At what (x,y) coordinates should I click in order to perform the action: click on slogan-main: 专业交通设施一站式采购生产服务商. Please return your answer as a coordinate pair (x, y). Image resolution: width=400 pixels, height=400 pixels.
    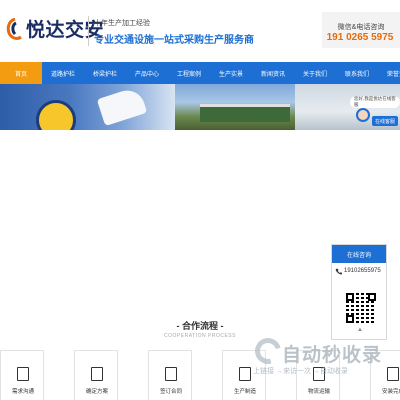
    Looking at the image, I should click on (174, 40).